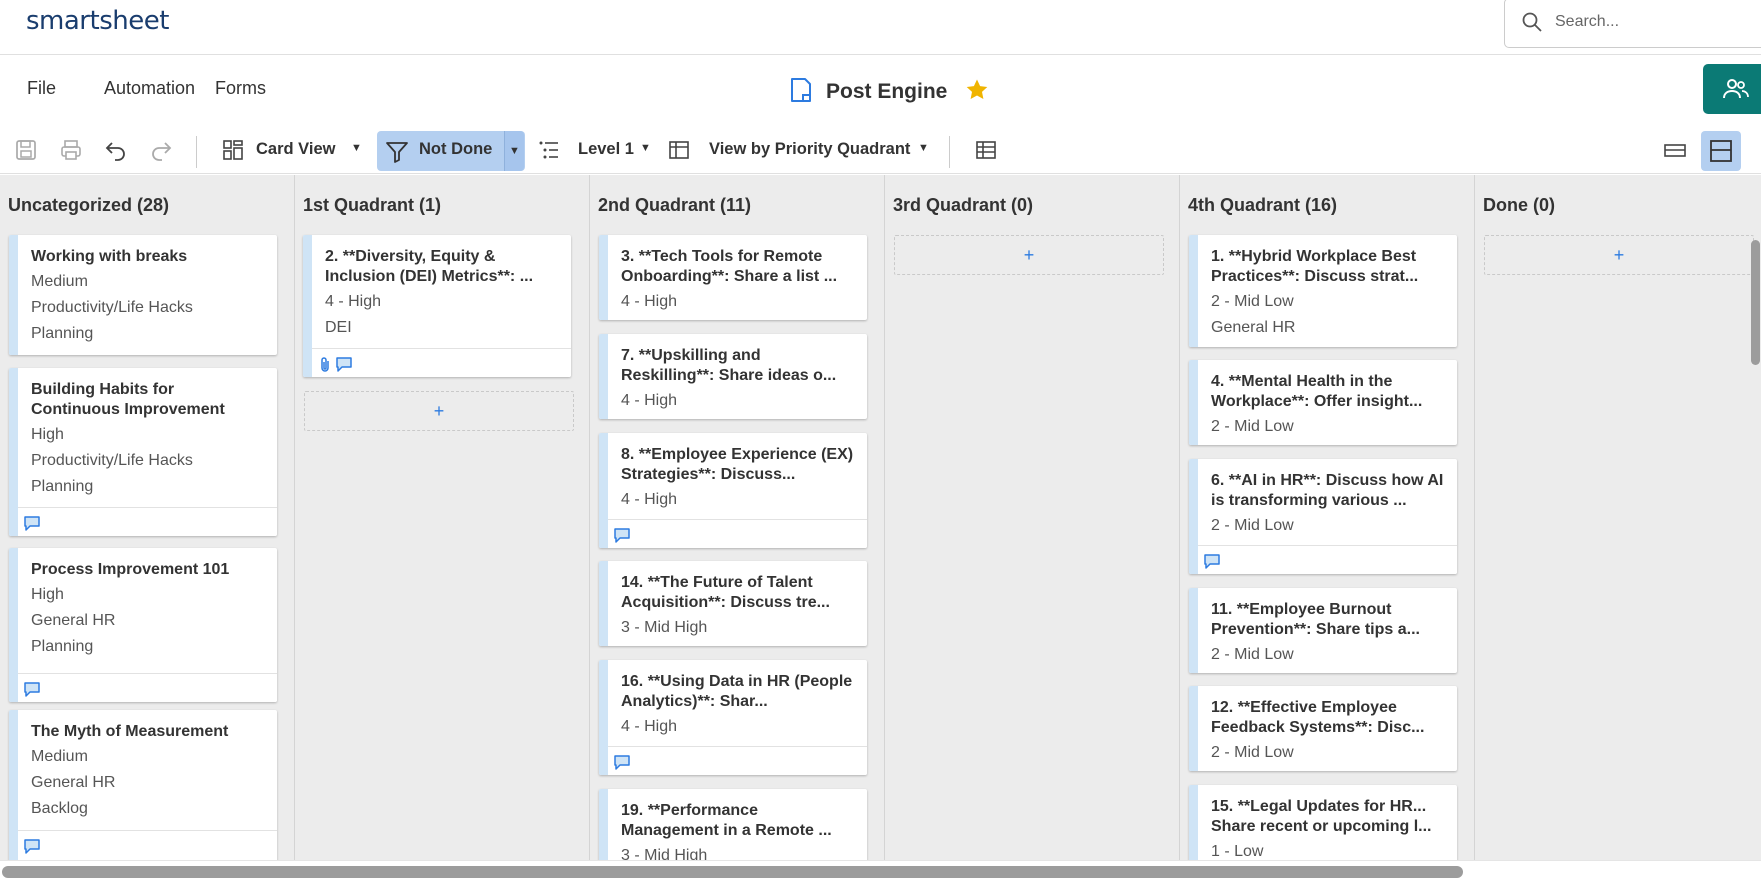 This screenshot has height=887, width=1761. I want to click on undo-icon, so click(116, 150).